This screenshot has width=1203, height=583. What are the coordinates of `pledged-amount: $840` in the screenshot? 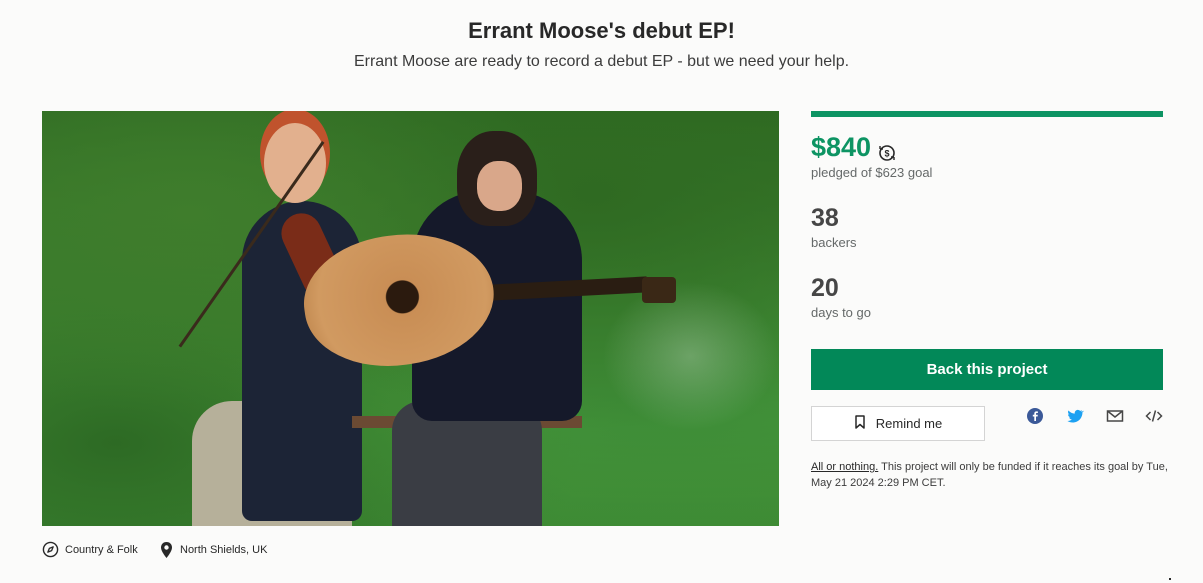 It's located at (841, 147).